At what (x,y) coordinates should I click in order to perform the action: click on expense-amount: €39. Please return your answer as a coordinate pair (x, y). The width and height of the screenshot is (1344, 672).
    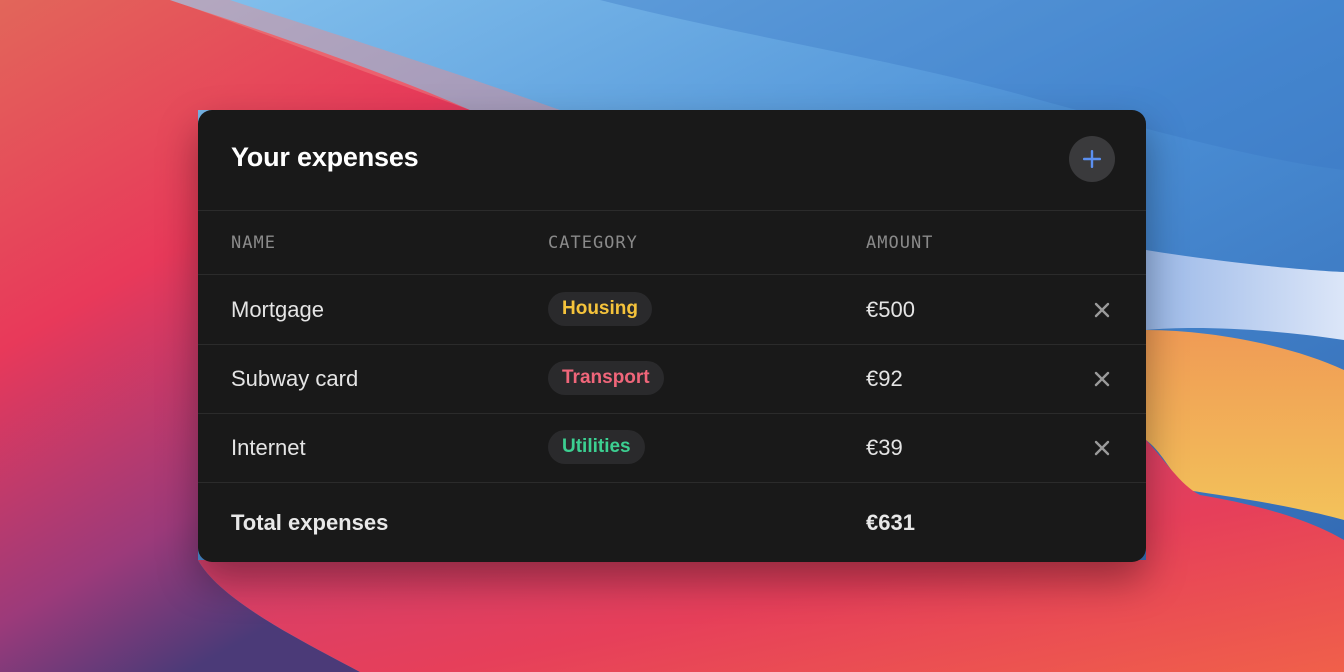
    Looking at the image, I should click on (884, 447).